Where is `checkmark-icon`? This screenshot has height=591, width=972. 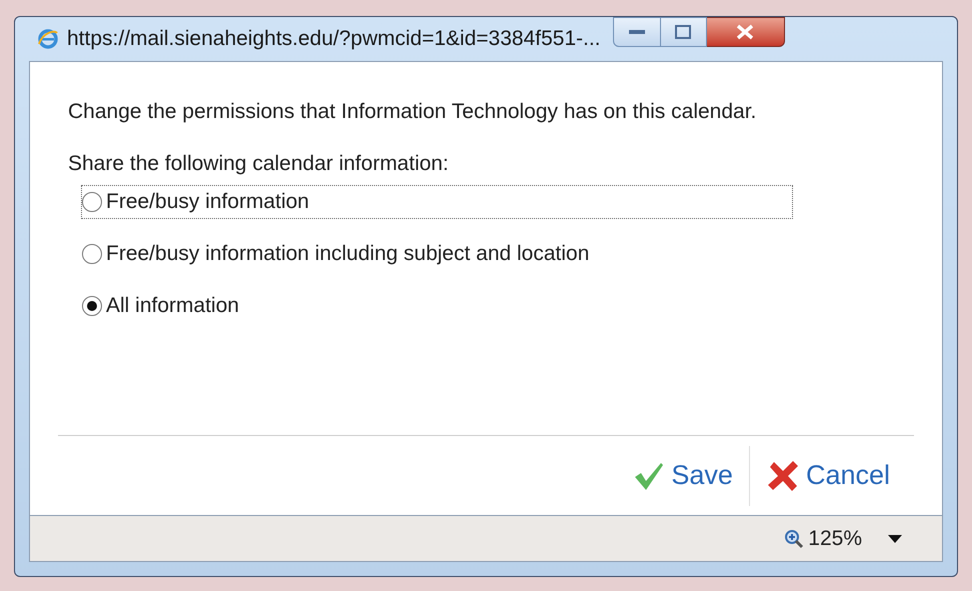 checkmark-icon is located at coordinates (649, 475).